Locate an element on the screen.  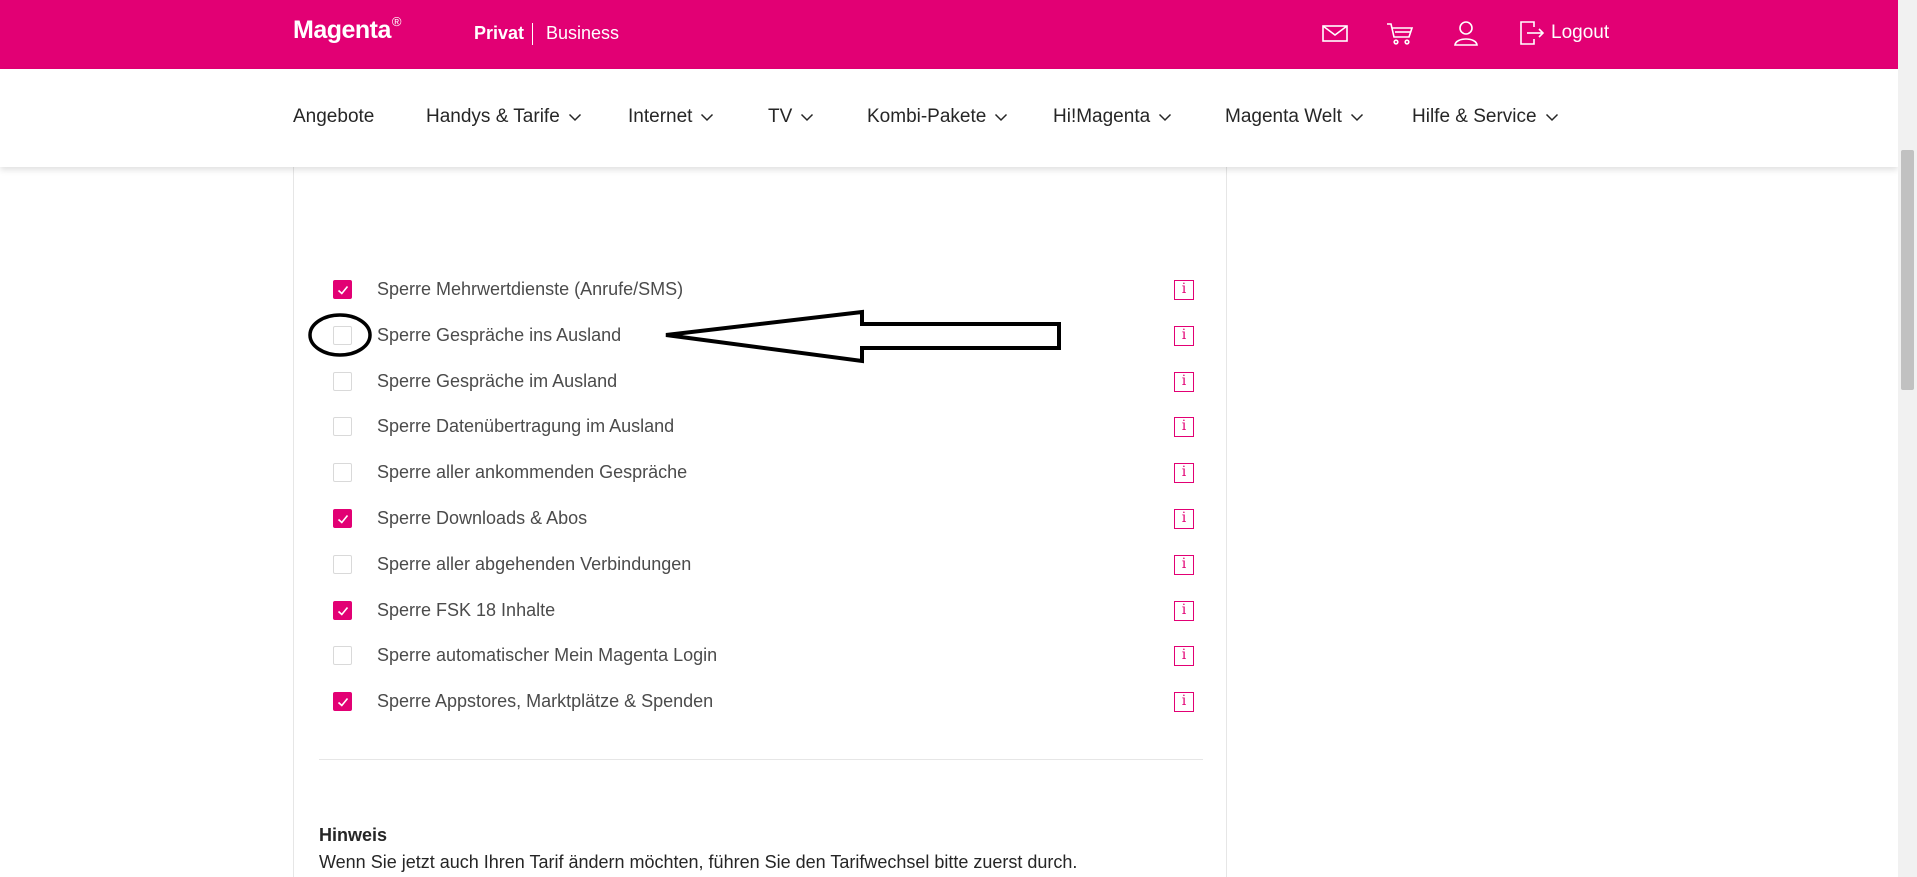
option-label: Sperre Downloads & Abos is located at coordinates (482, 518).